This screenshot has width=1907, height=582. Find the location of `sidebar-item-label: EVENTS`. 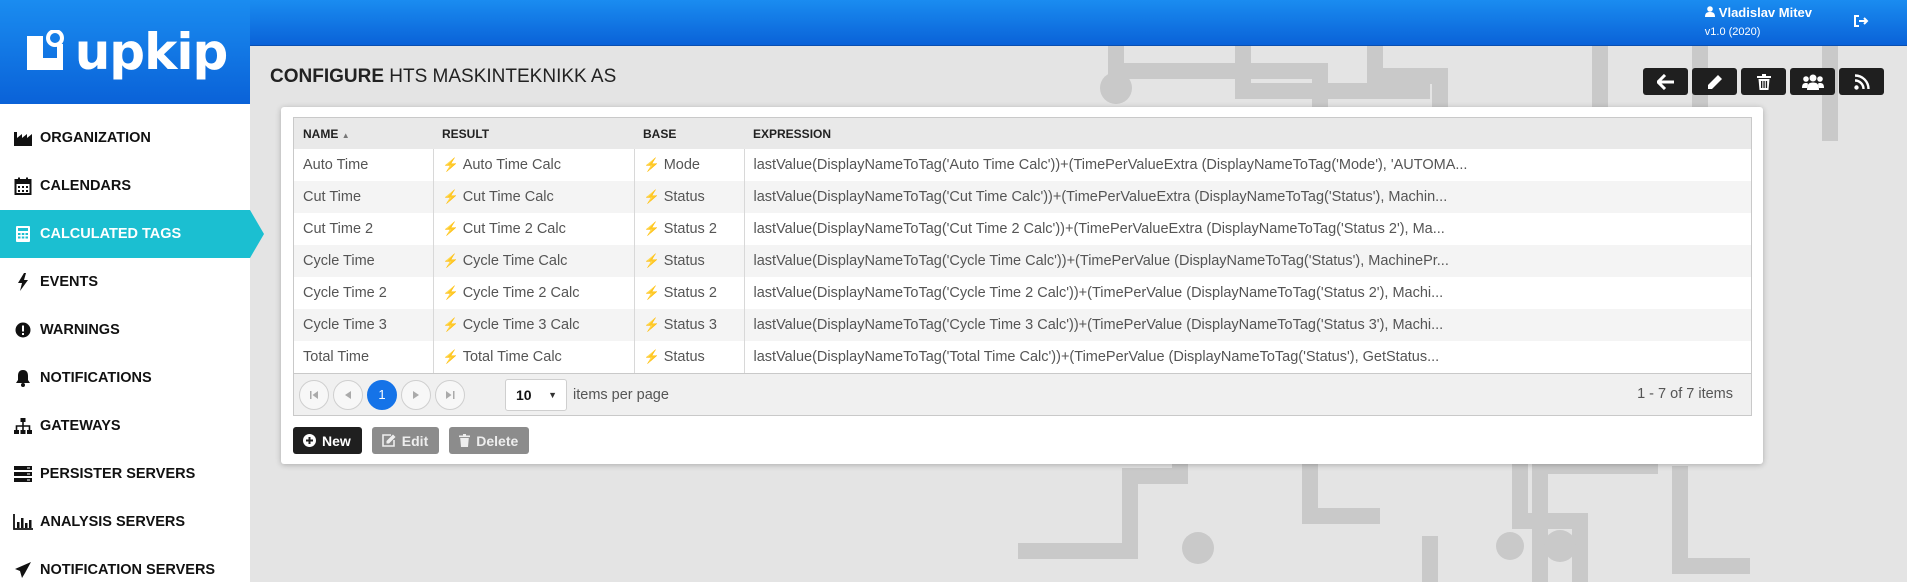

sidebar-item-label: EVENTS is located at coordinates (69, 282).